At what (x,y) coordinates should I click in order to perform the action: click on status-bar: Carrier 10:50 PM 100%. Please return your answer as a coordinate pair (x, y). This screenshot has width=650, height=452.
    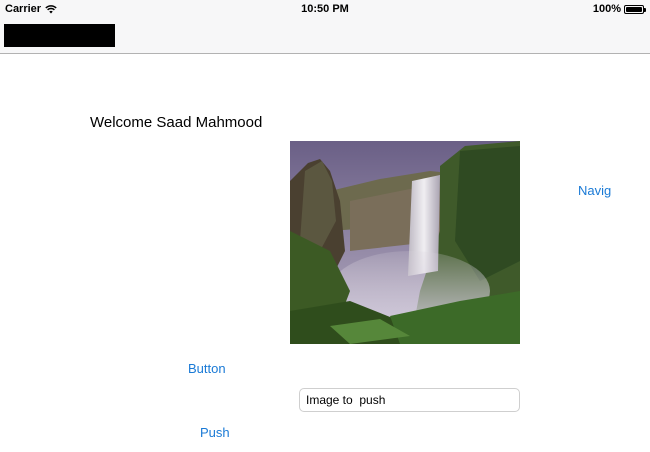
    Looking at the image, I should click on (325, 9).